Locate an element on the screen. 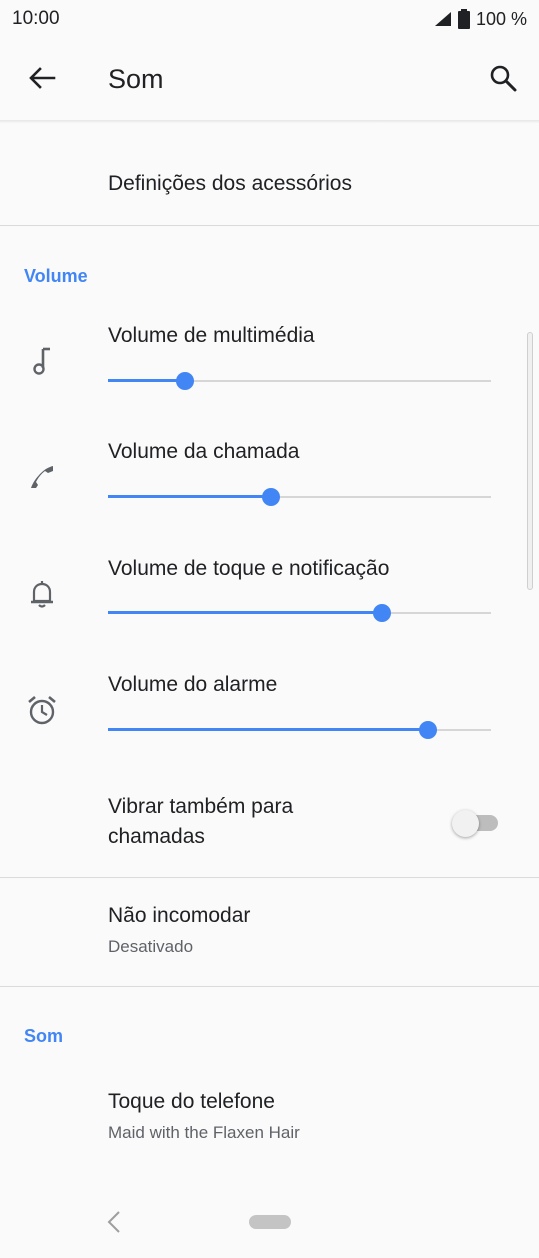 Image resolution: width=539 pixels, height=1258 pixels. vibrate-calls-label-line2: chamadas is located at coordinates (156, 836).